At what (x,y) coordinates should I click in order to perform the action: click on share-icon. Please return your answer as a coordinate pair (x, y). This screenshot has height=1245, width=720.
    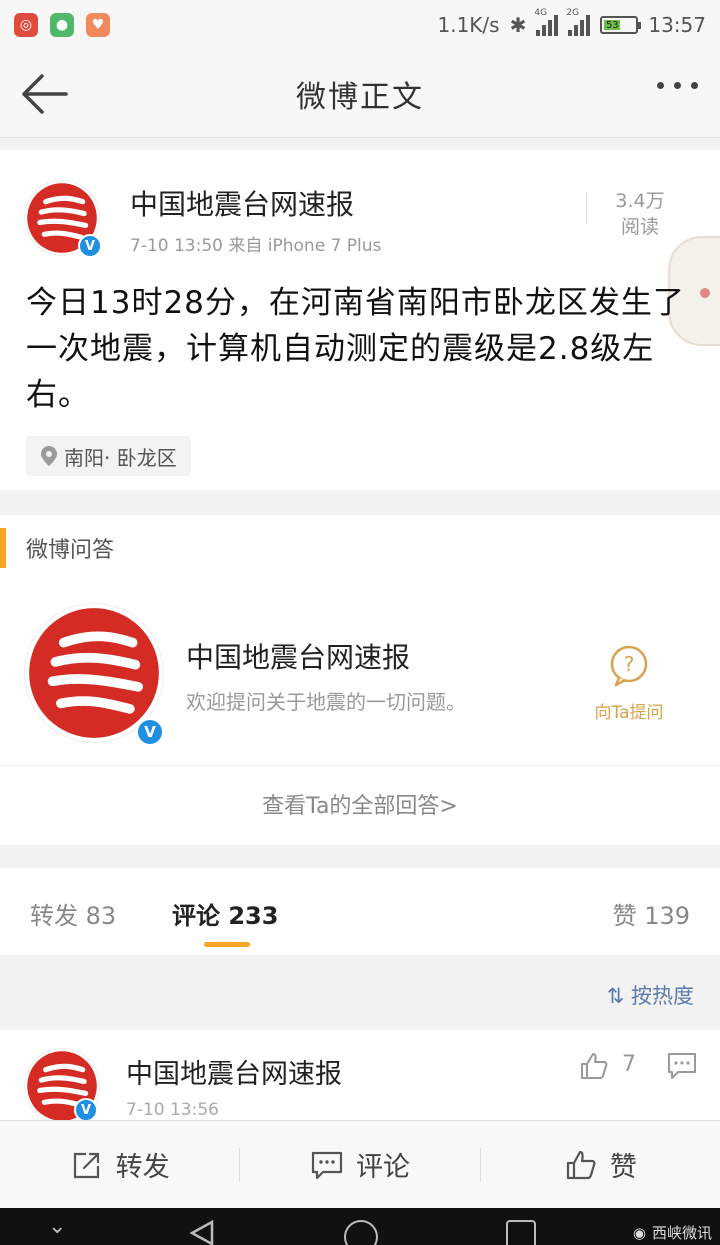
    Looking at the image, I should click on (86, 1165).